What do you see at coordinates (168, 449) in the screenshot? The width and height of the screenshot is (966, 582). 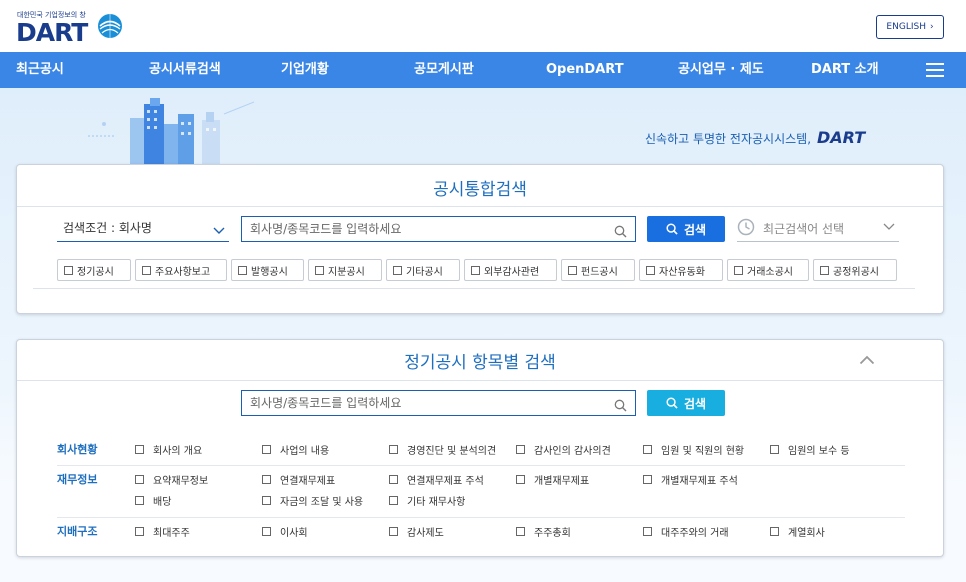 I see `option-checkbox: 회사의 개요` at bounding box center [168, 449].